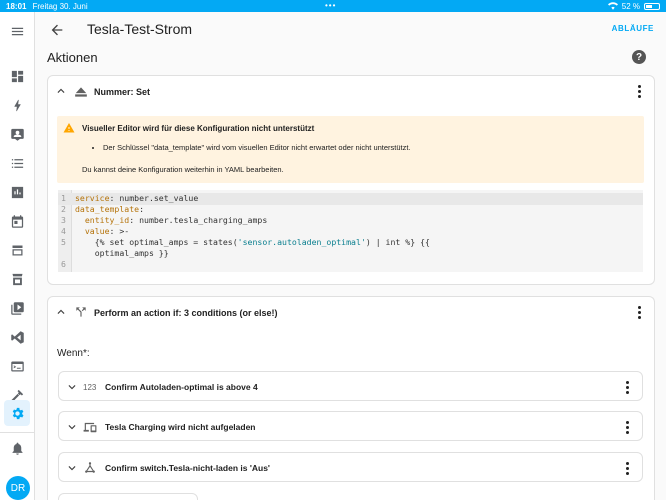 This screenshot has height=500, width=666. I want to click on map-icon, so click(17, 134).